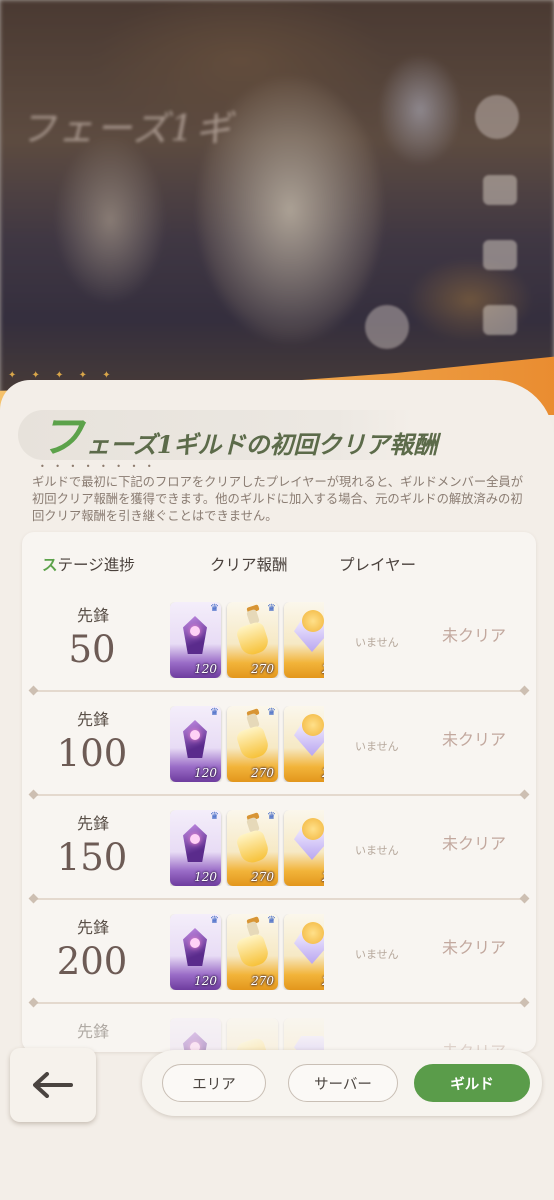  I want to click on table-row: 先鋒 未クリア, so click(279, 1028).